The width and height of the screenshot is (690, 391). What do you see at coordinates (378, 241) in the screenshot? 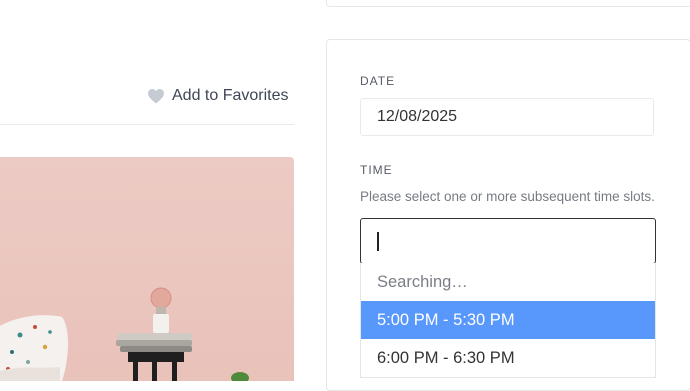
I see `text-cursor` at bounding box center [378, 241].